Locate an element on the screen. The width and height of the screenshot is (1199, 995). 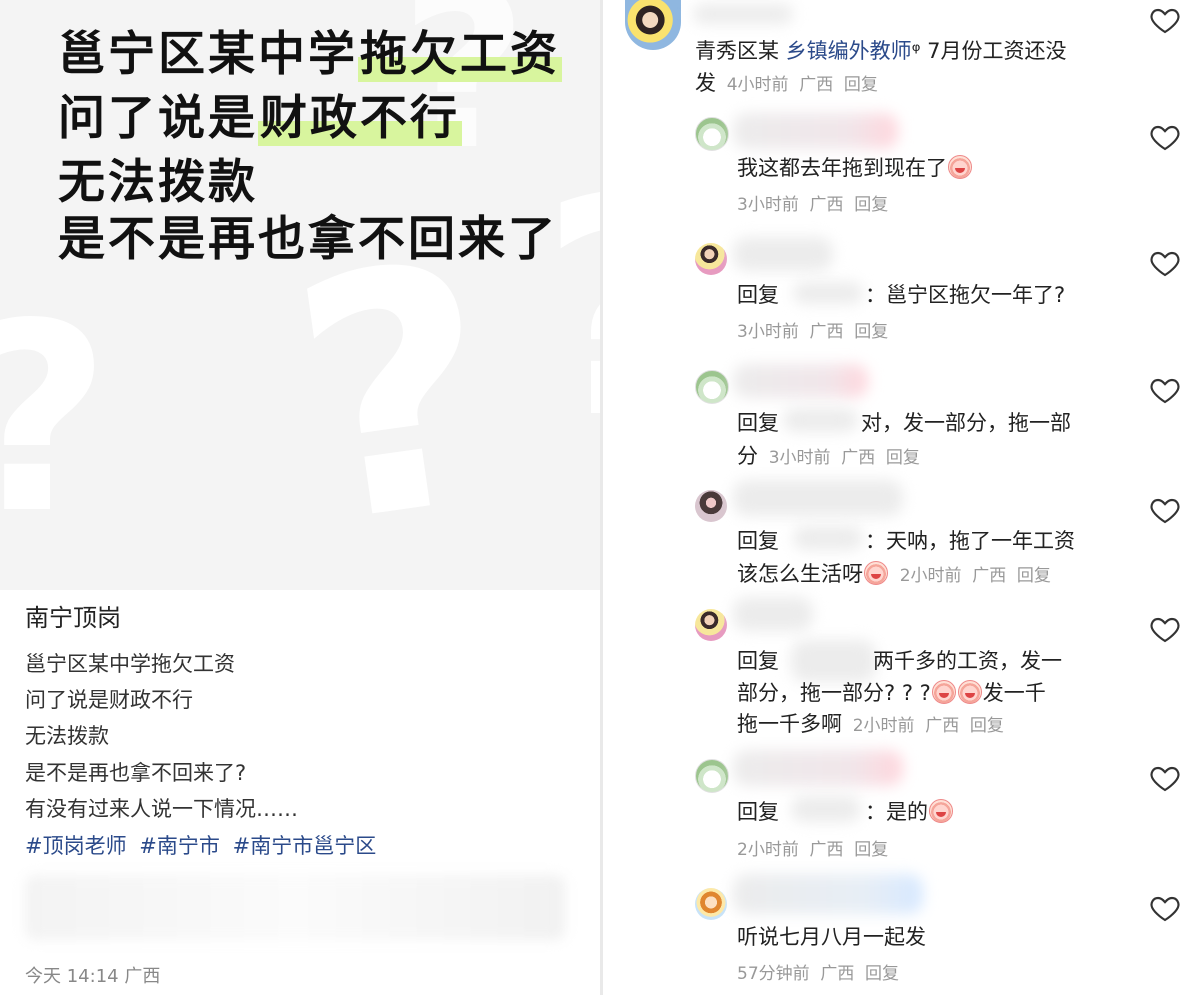
hashtag-link: #南宁市邕宁区 is located at coordinates (305, 846).